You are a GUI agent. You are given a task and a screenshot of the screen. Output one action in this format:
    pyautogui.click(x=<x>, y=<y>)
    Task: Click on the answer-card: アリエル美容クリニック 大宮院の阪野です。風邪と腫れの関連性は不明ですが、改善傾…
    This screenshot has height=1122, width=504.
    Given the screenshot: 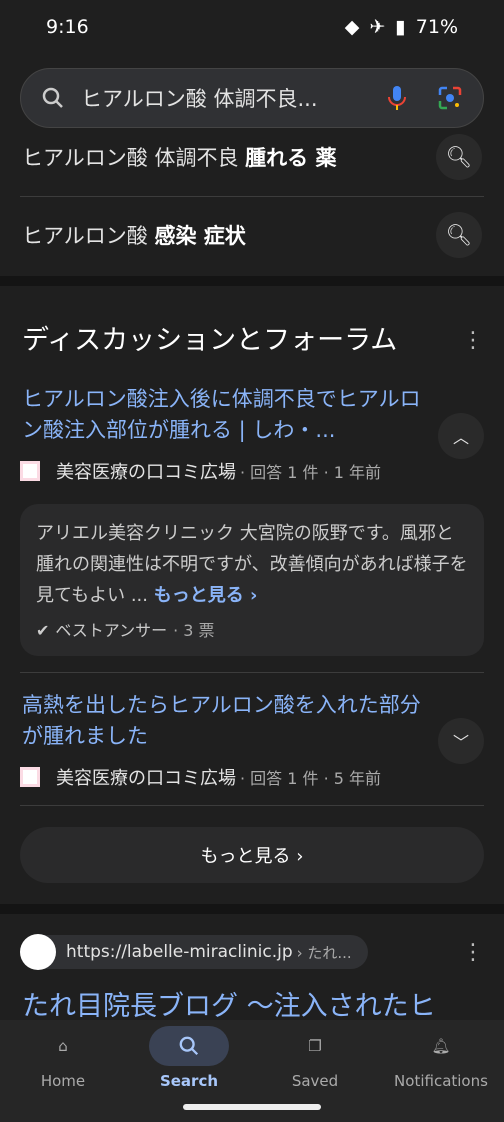 What is the action you would take?
    pyautogui.click(x=252, y=580)
    